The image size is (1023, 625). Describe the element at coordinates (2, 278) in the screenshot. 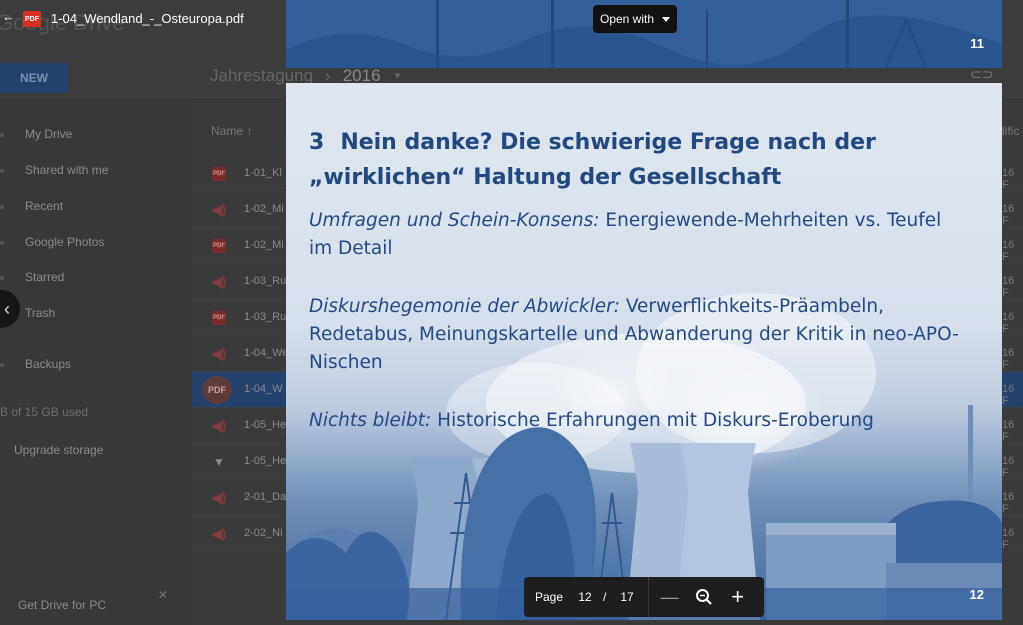

I see `star-icon` at that location.